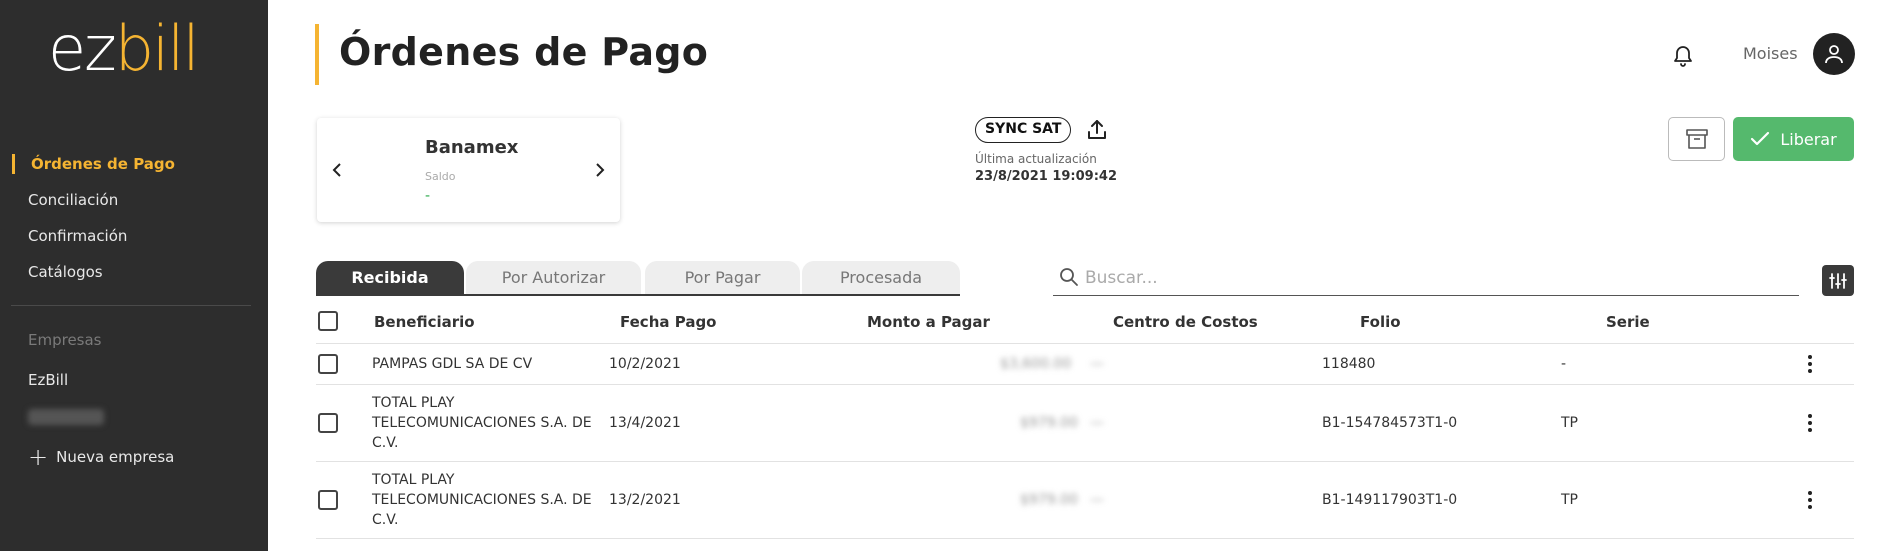  What do you see at coordinates (722, 278) in the screenshot?
I see `tab-por-pagar: Por Pagar` at bounding box center [722, 278].